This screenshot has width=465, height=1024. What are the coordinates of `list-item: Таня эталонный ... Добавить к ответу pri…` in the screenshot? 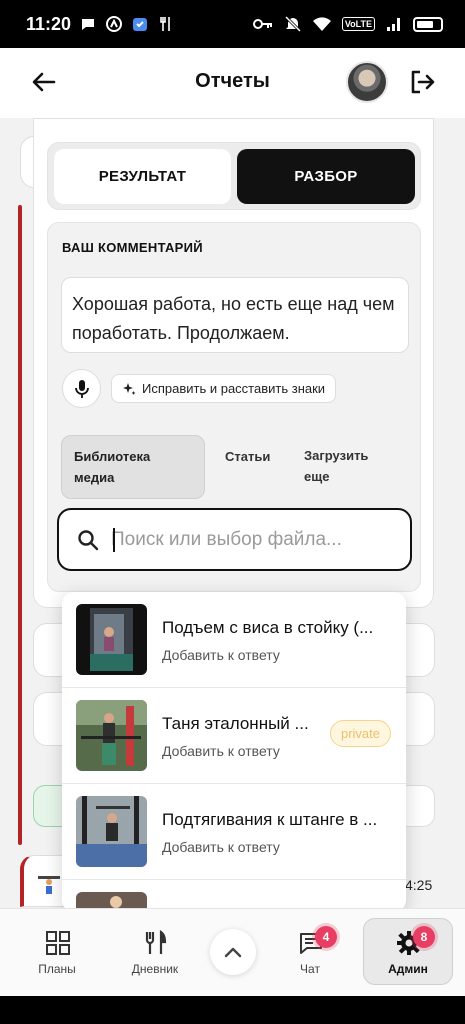 It's located at (234, 736).